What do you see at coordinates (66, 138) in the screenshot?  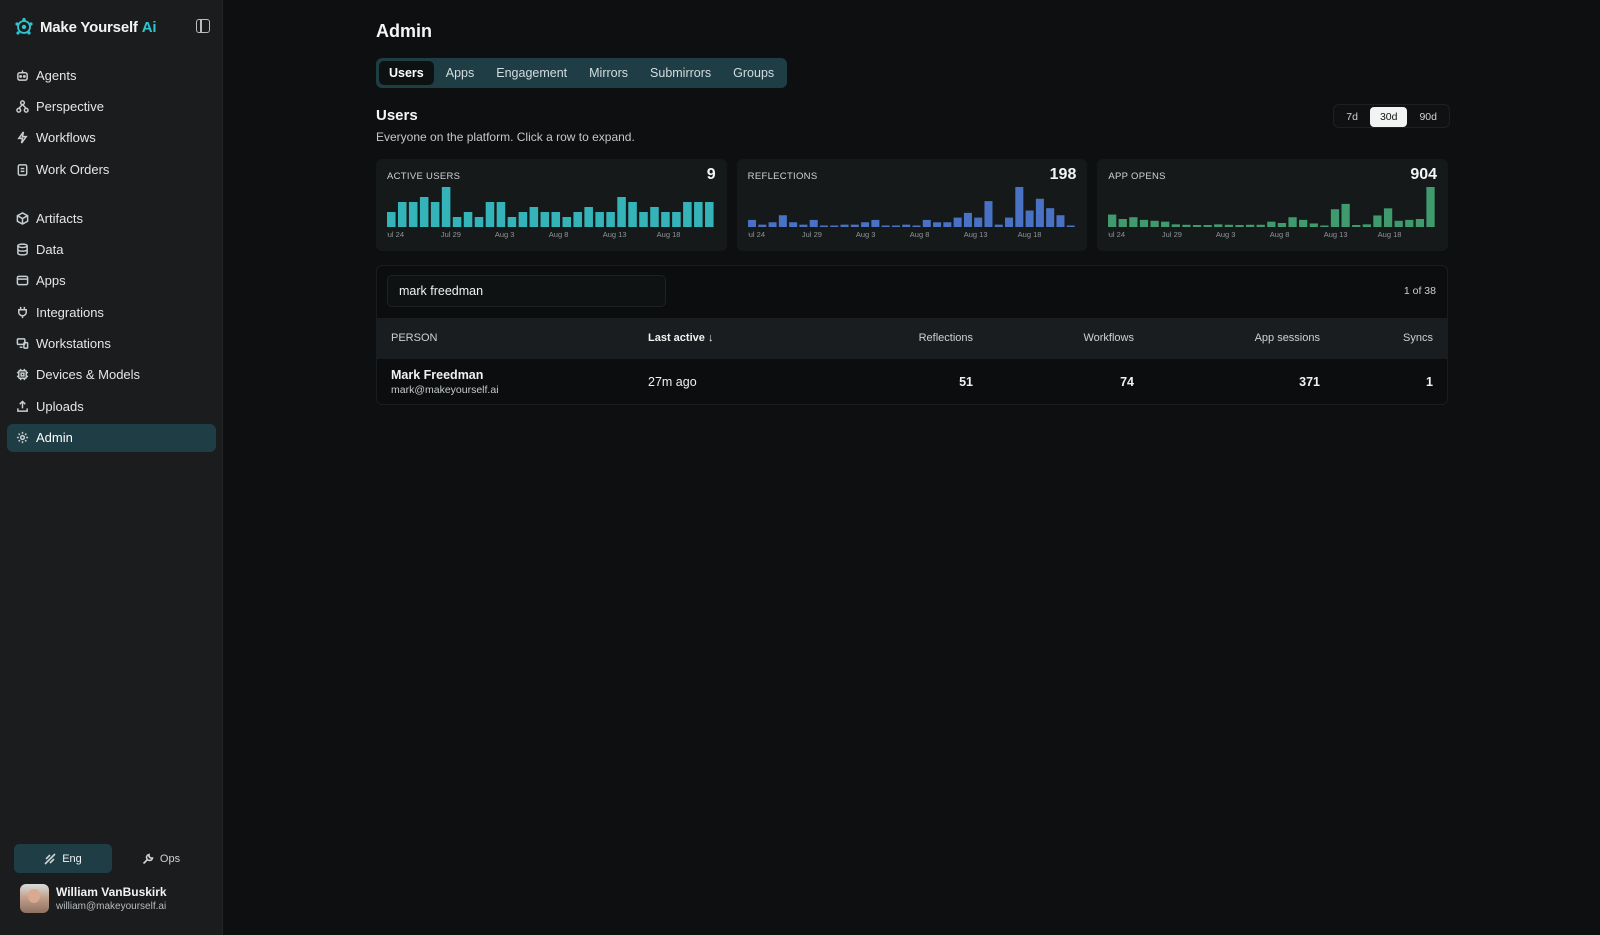 I see `sidebar-item-label: Workflows` at bounding box center [66, 138].